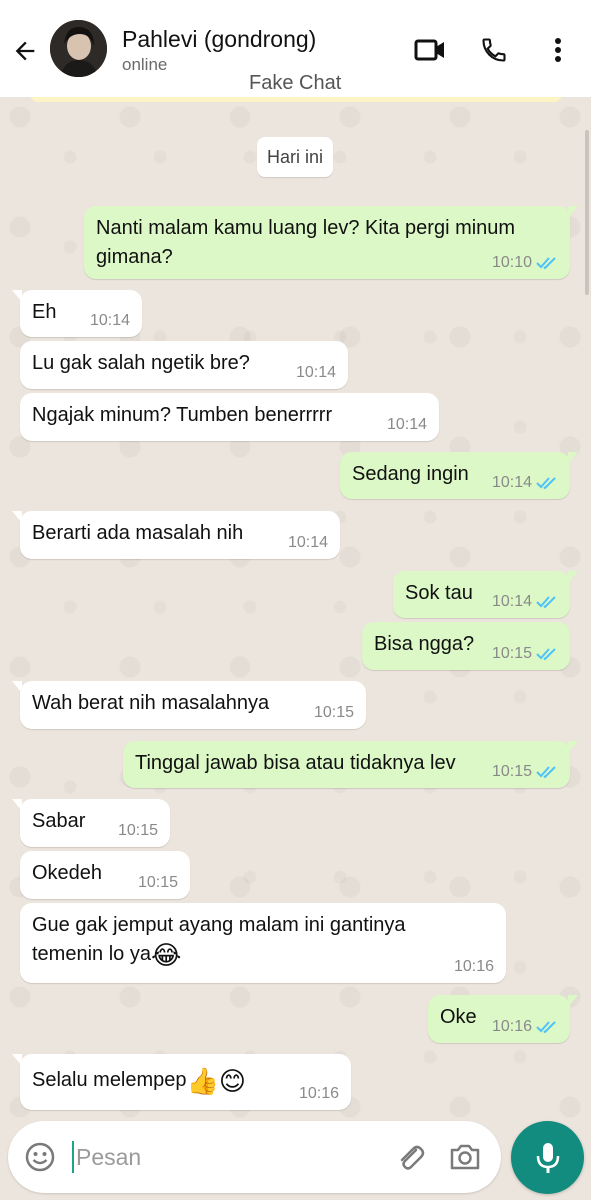 This screenshot has width=591, height=1200. What do you see at coordinates (59, 821) in the screenshot?
I see `message-text: Sabar` at bounding box center [59, 821].